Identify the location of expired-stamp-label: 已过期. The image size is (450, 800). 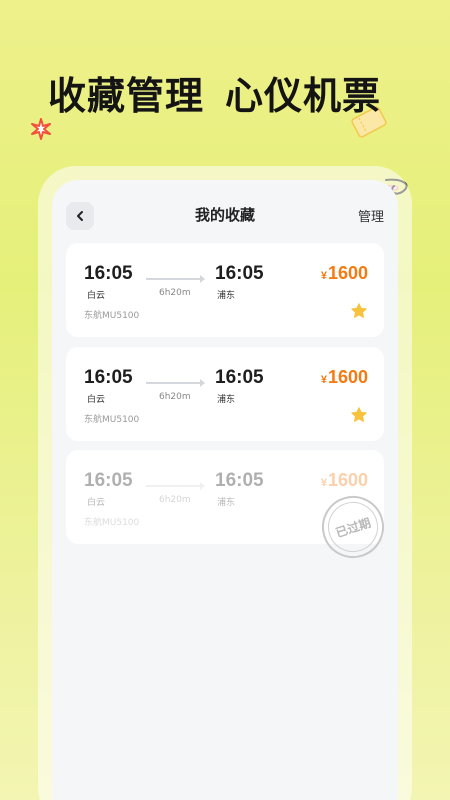
(353, 527).